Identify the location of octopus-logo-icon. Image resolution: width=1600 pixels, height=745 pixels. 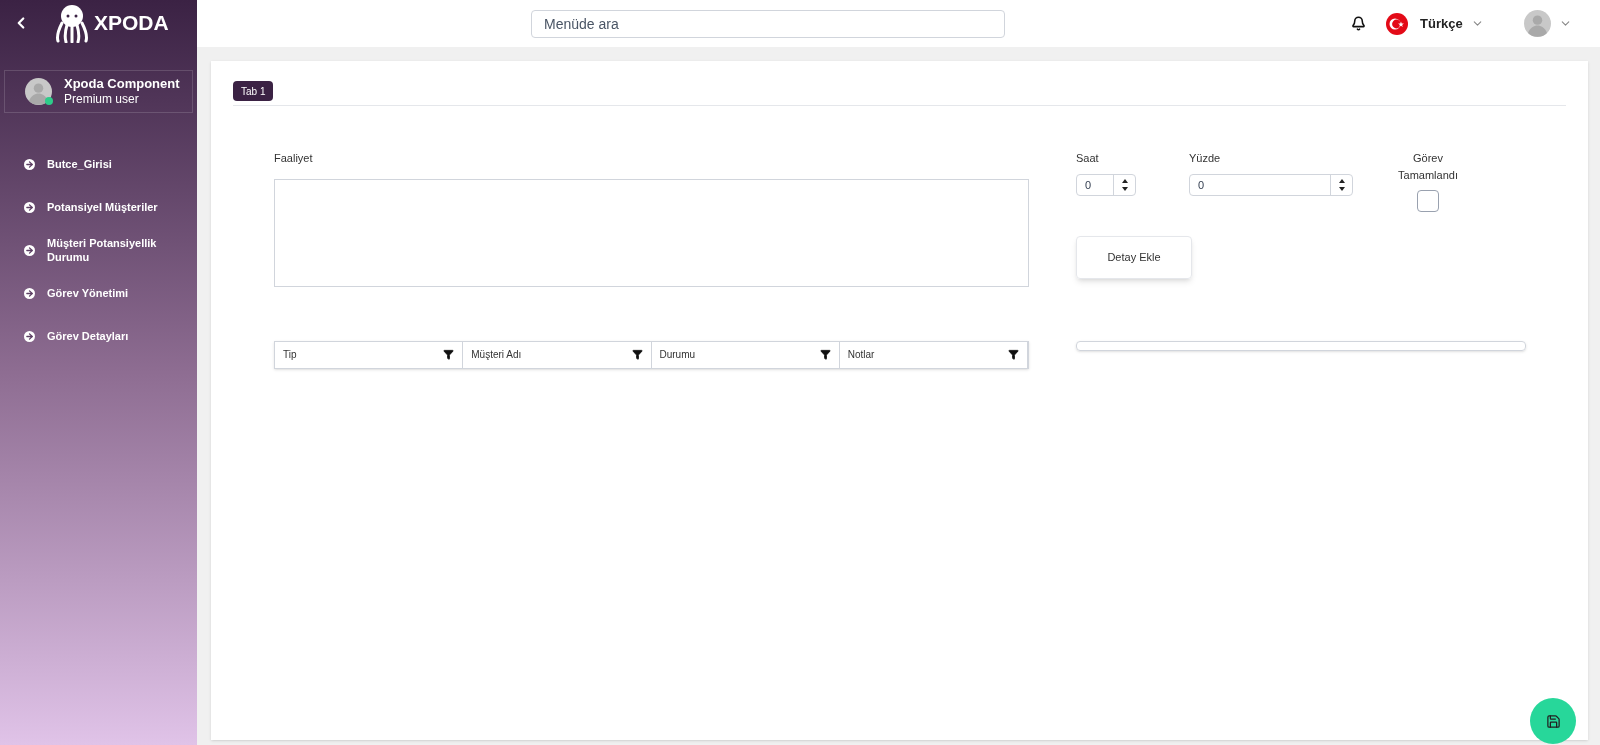
(72, 22).